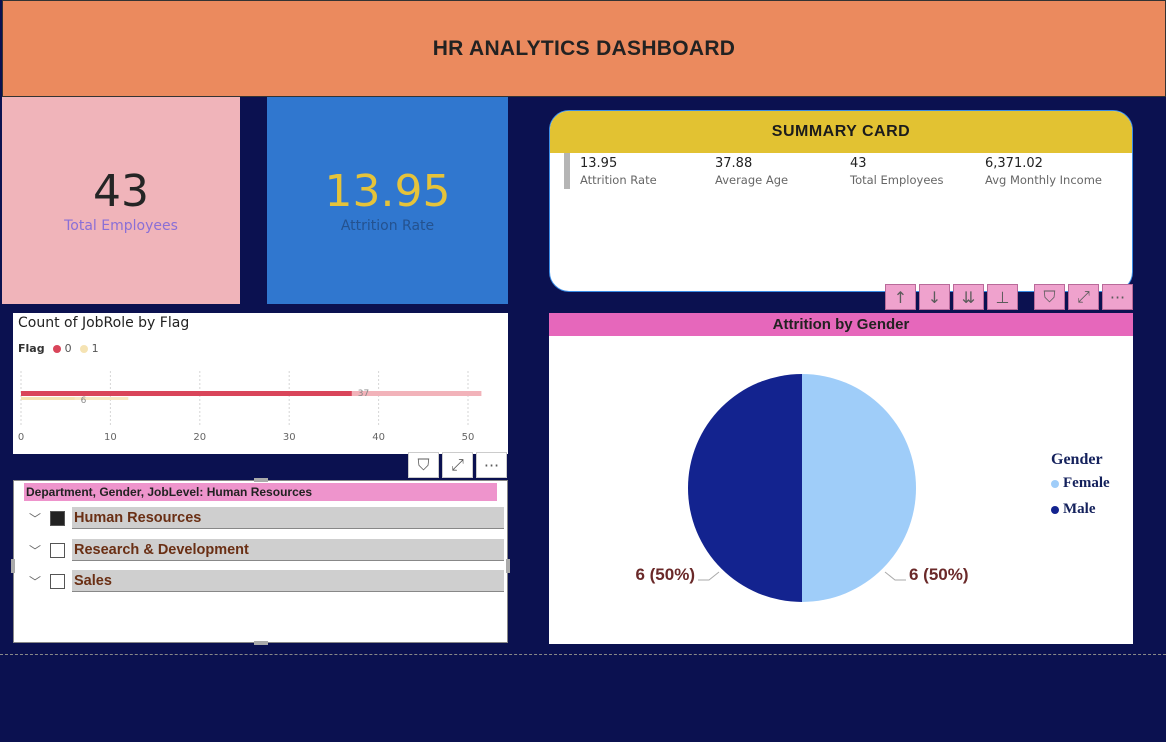 This screenshot has height=742, width=1166. What do you see at coordinates (84, 401) in the screenshot?
I see `data-label: 6` at bounding box center [84, 401].